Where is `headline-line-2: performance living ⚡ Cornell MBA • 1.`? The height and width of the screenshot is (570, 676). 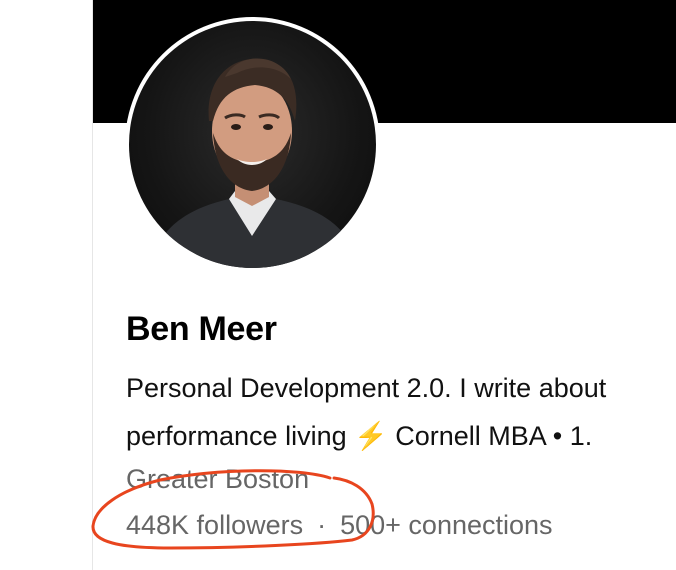 headline-line-2: performance living ⚡ Cornell MBA • 1. is located at coordinates (401, 436).